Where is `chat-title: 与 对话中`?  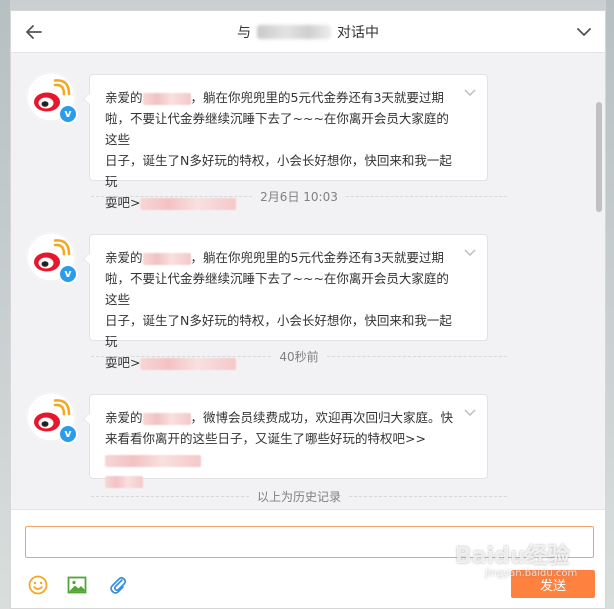 chat-title: 与 对话中 is located at coordinates (308, 32).